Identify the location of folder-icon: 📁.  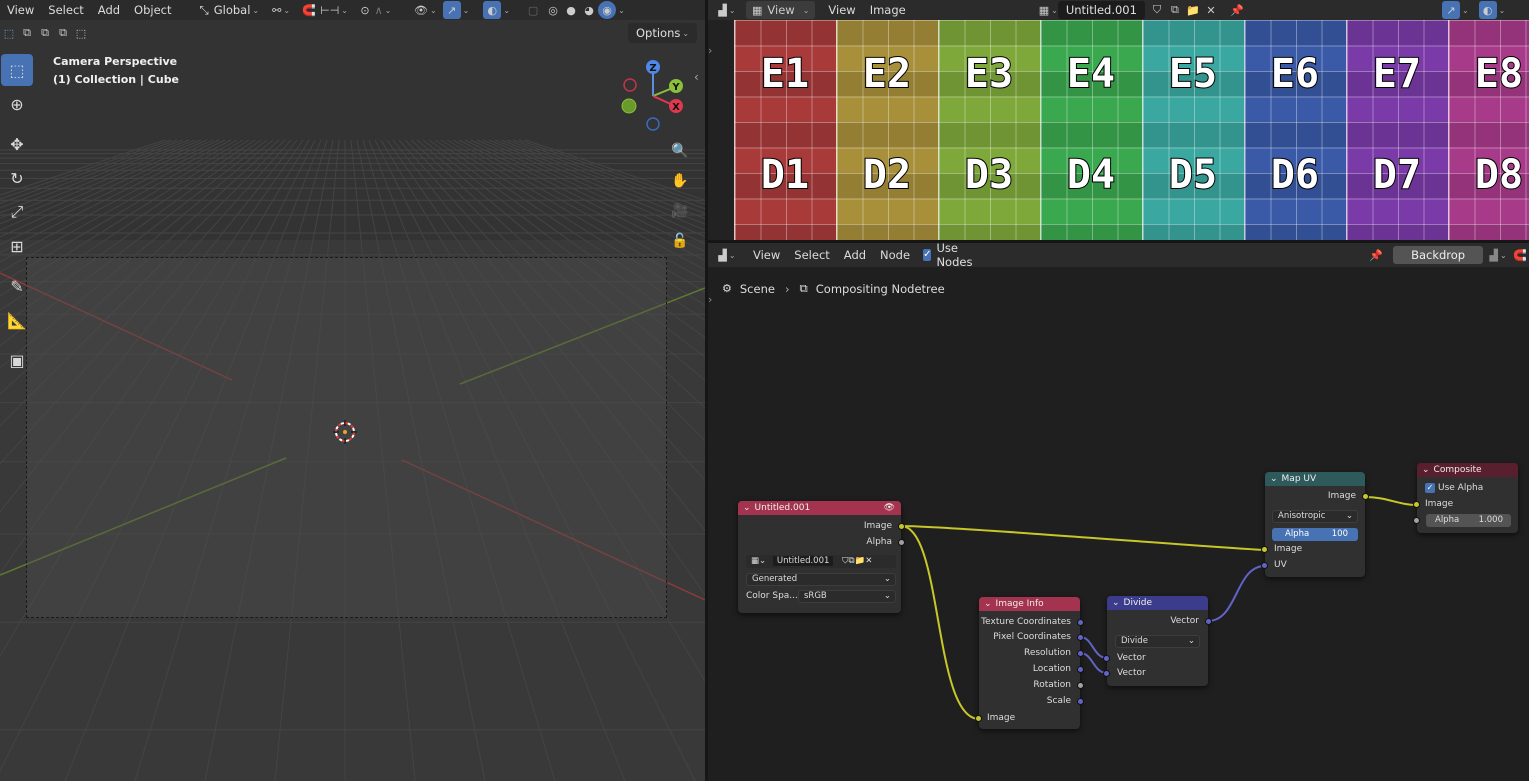
(860, 561).